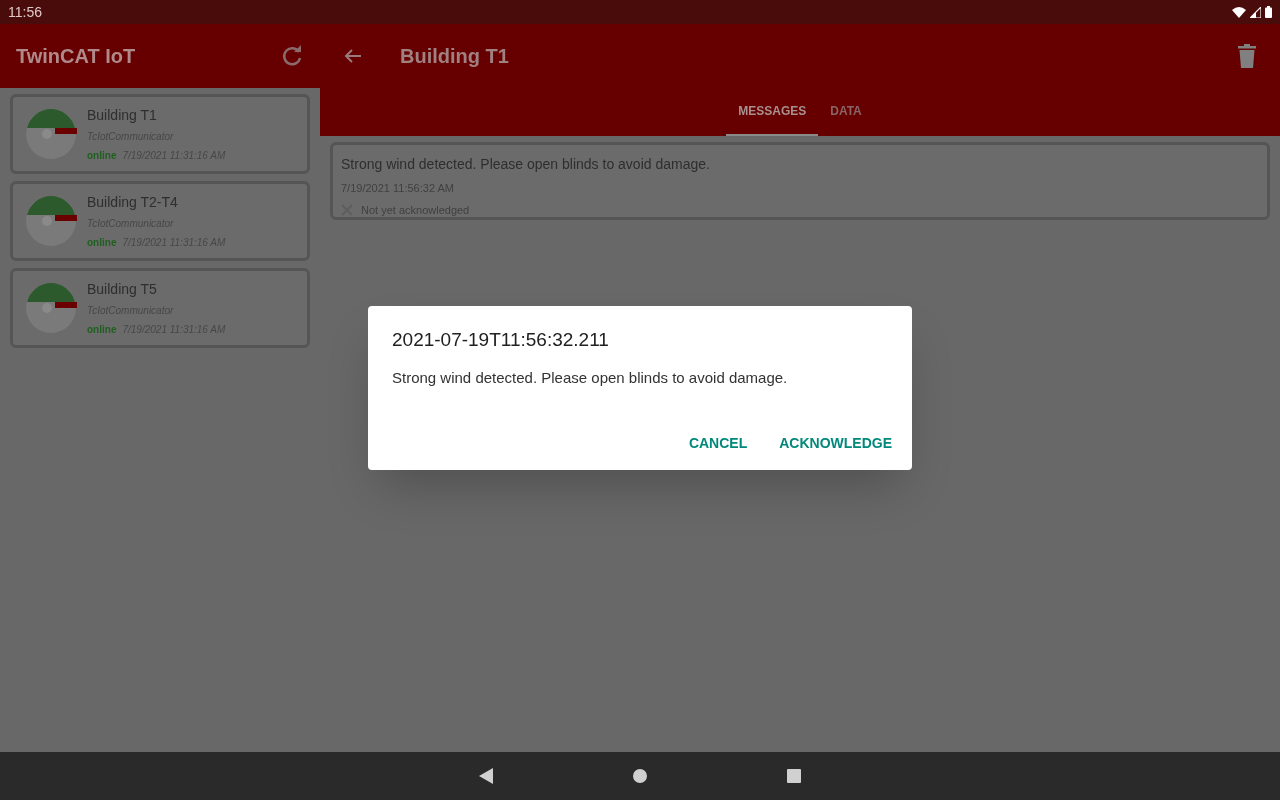  What do you see at coordinates (76, 56) in the screenshot?
I see `app-title: TwinCAT IoT` at bounding box center [76, 56].